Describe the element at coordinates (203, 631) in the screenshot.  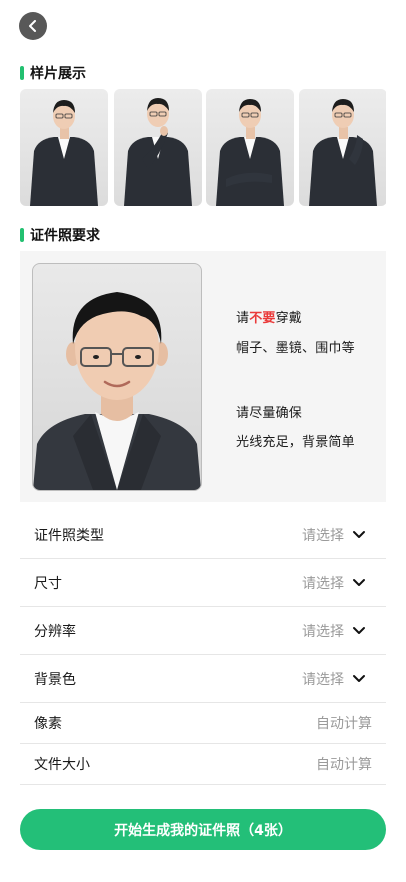
I see `resolution-select: 分辨率 请选择` at that location.